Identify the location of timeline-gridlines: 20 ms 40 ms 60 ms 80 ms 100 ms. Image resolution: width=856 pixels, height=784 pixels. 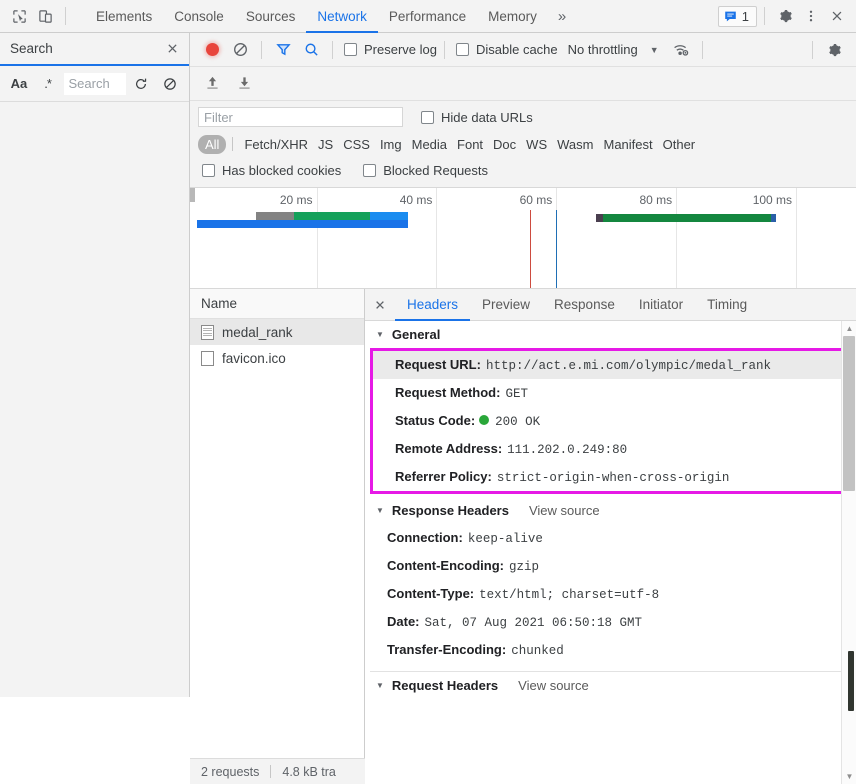
(523, 238).